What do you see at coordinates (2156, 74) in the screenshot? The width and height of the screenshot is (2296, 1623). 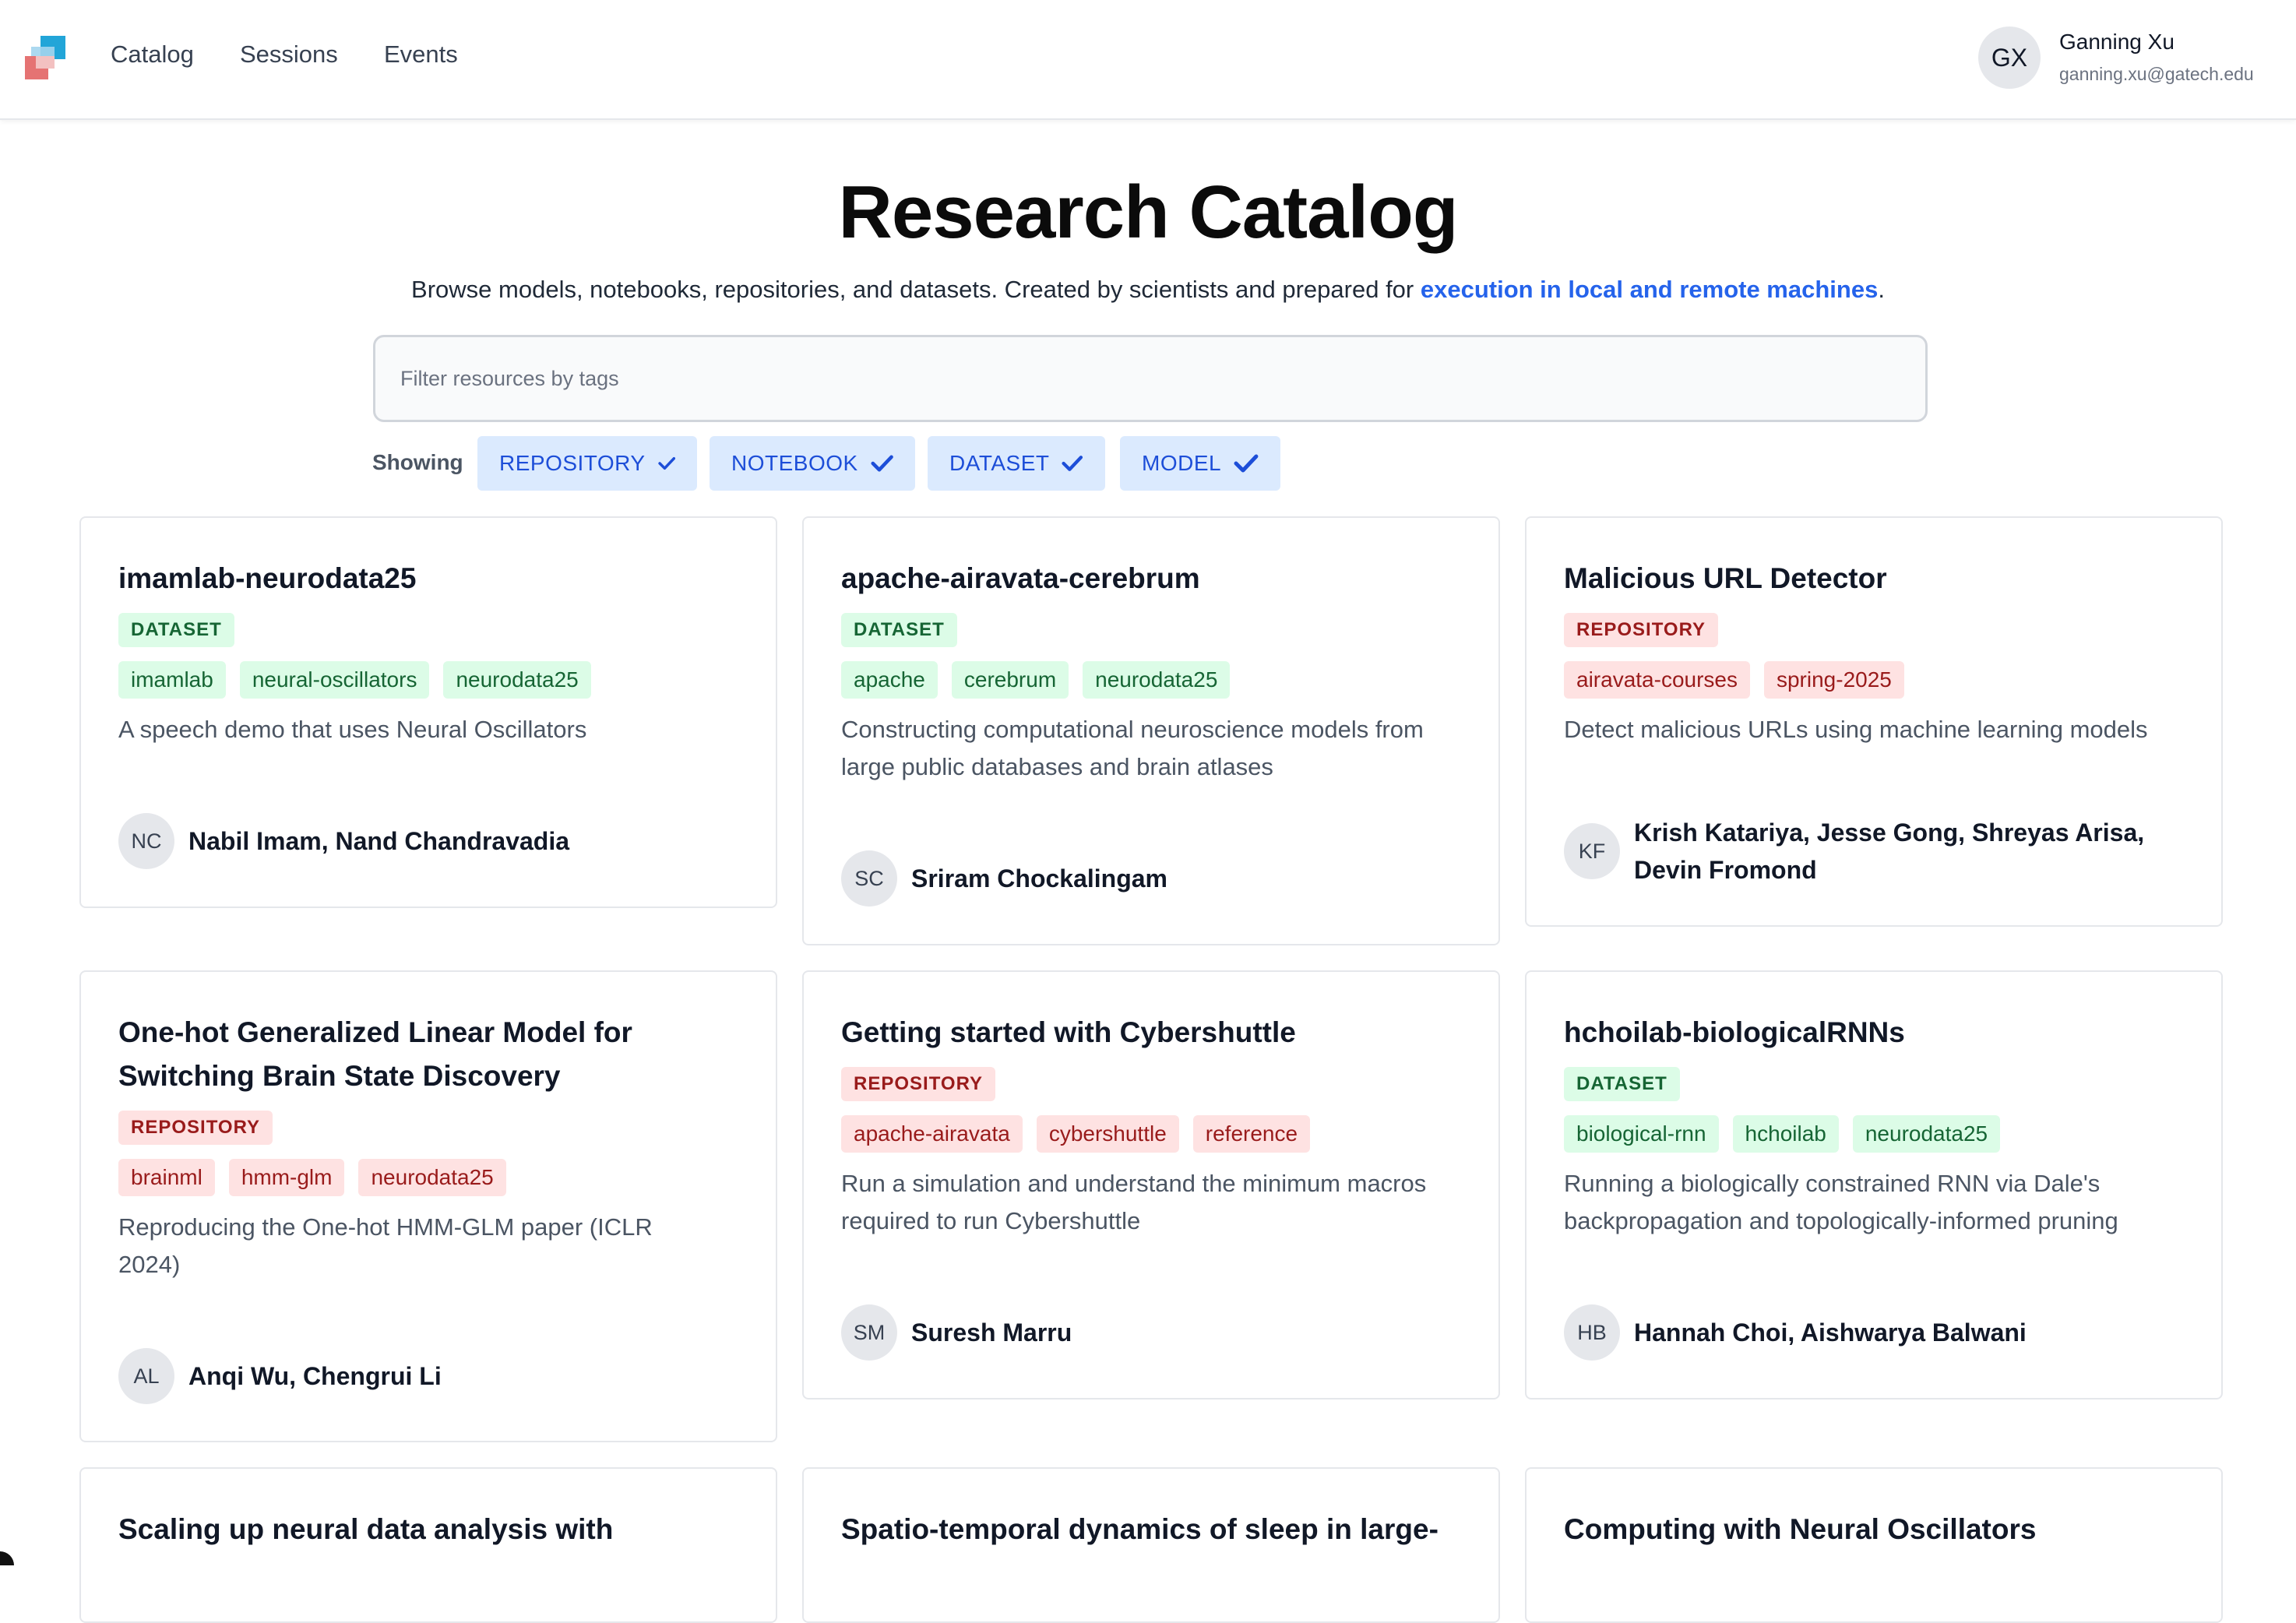 I see `user-email: ganning.xu@gatech.edu` at bounding box center [2156, 74].